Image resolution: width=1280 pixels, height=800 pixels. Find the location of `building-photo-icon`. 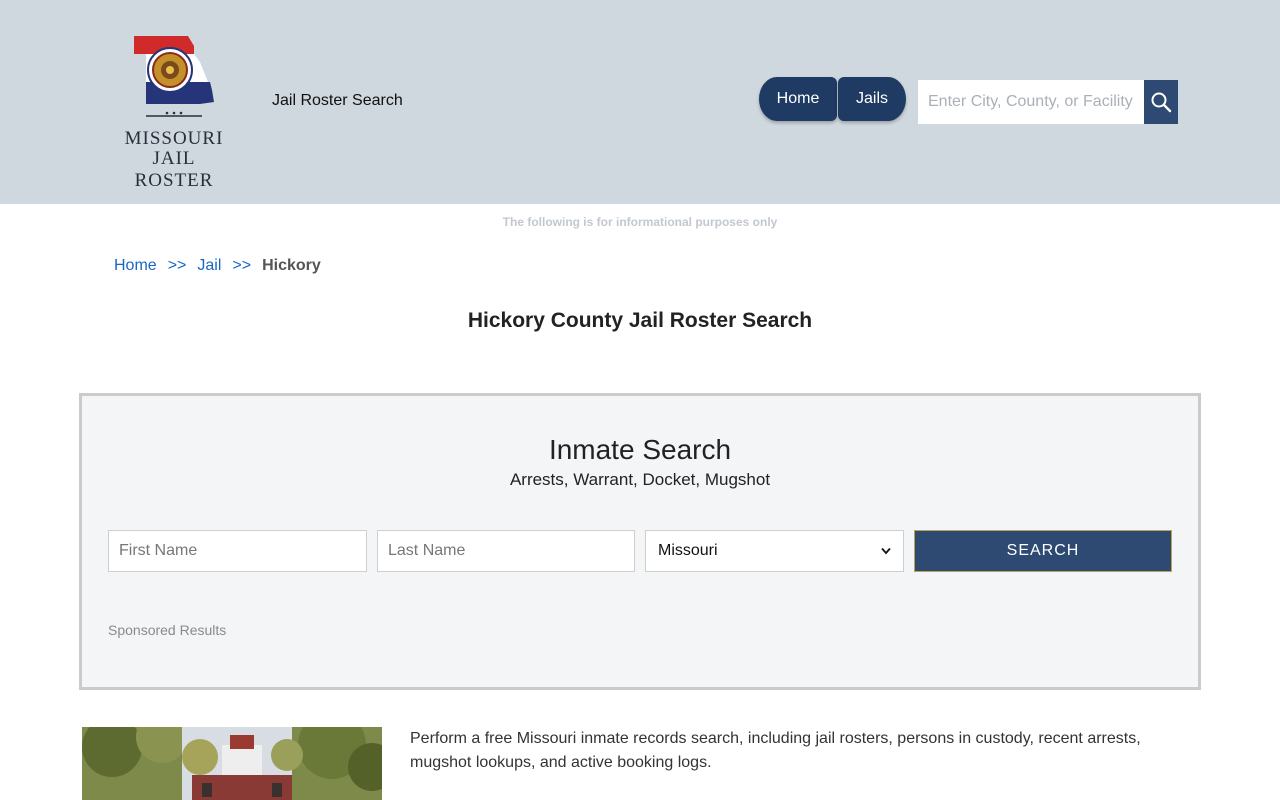

building-photo-icon is located at coordinates (232, 763).